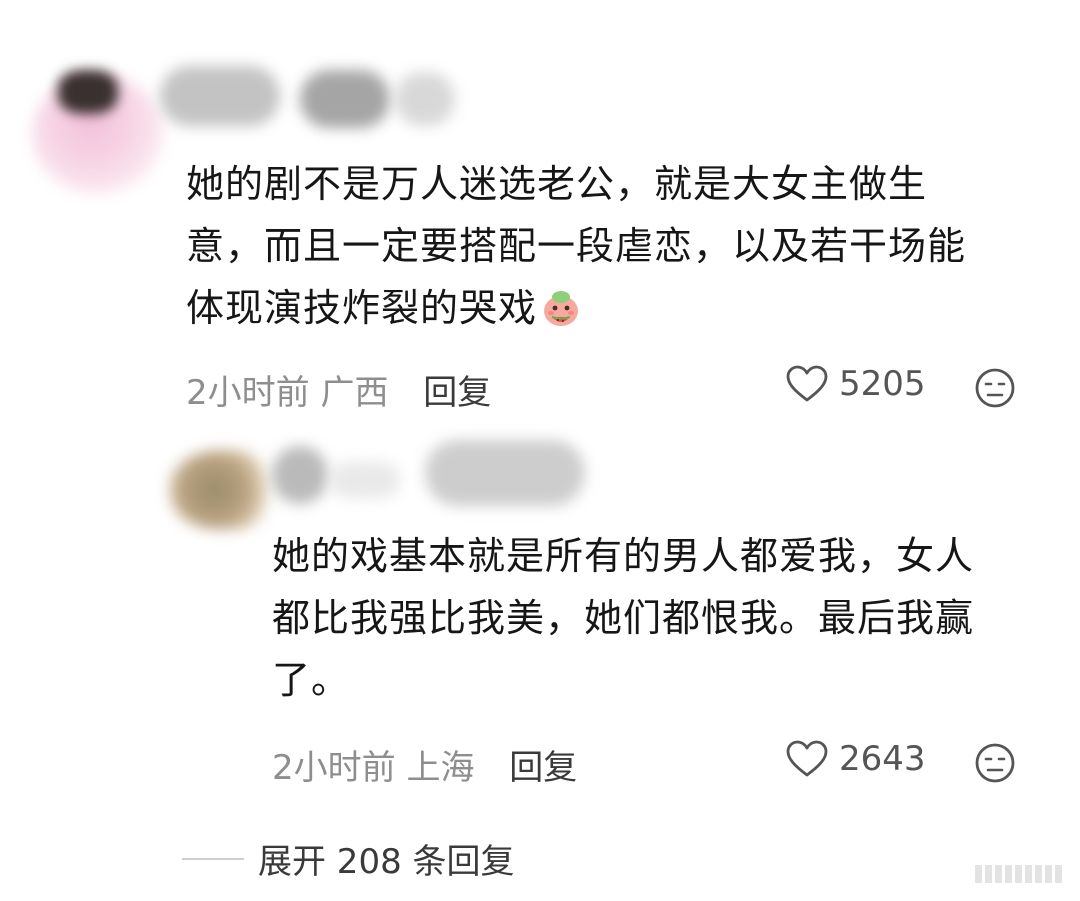  I want to click on watermark, so click(1018, 874).